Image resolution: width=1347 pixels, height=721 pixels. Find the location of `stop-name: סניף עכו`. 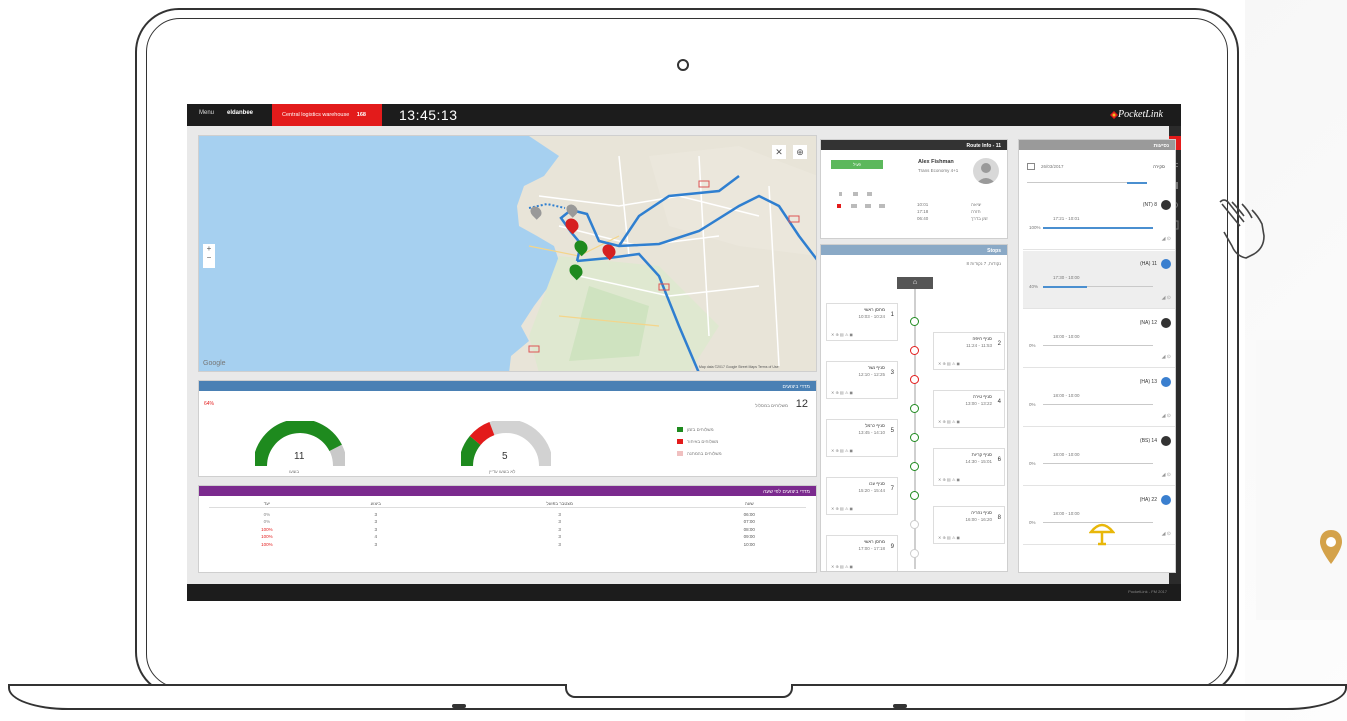

stop-name: סניף עכו is located at coordinates (877, 483).